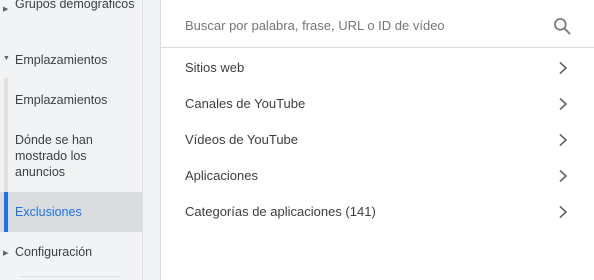  What do you see at coordinates (280, 211) in the screenshot?
I see `category-label: Categorías de aplicaciones (141)` at bounding box center [280, 211].